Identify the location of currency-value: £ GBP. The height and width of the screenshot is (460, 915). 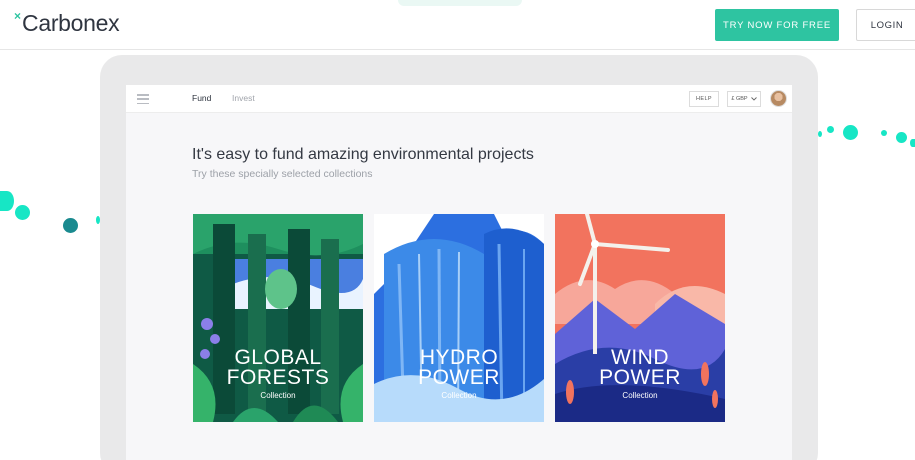
(739, 99).